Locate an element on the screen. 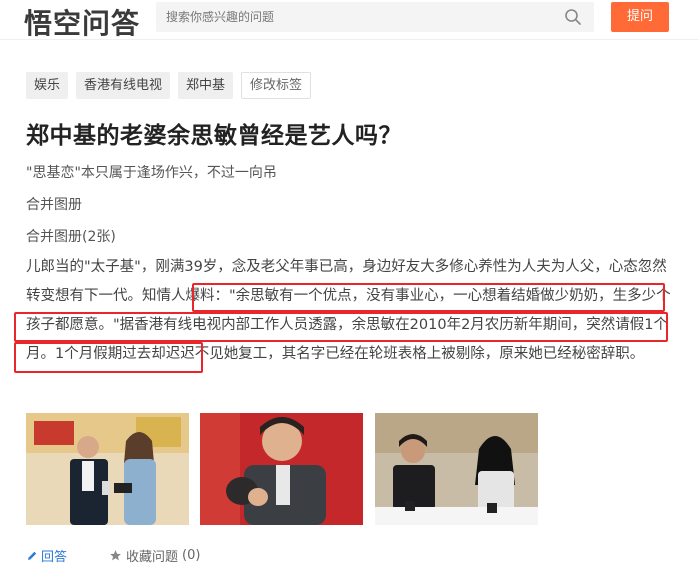  photo-couple-event is located at coordinates (107, 469).